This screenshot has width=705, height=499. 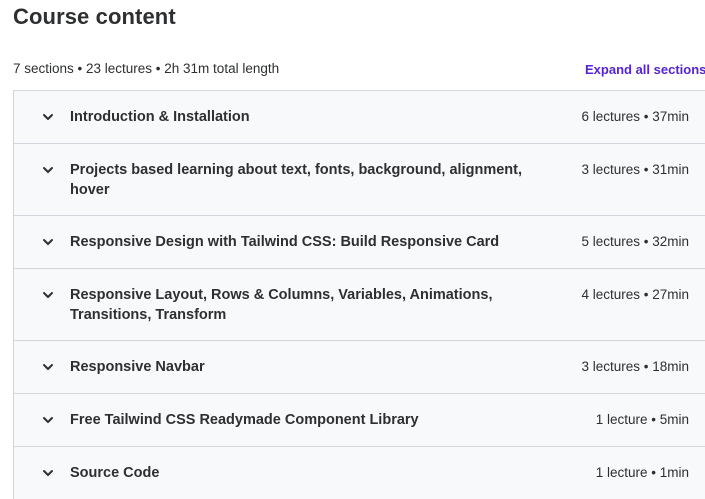 I want to click on section-title: Responsive Navbar, so click(x=137, y=367).